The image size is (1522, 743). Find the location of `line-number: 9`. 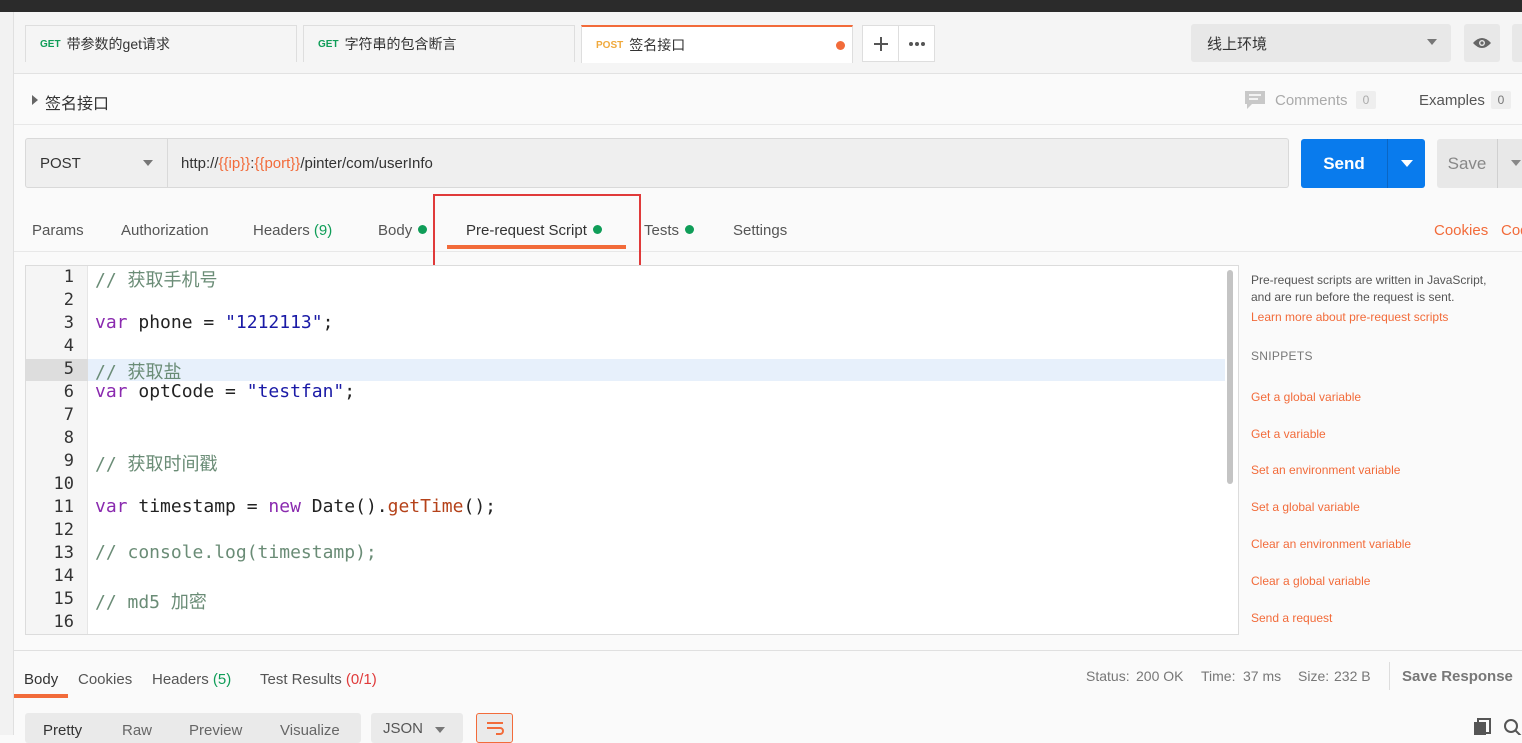

line-number: 9 is located at coordinates (68, 461).